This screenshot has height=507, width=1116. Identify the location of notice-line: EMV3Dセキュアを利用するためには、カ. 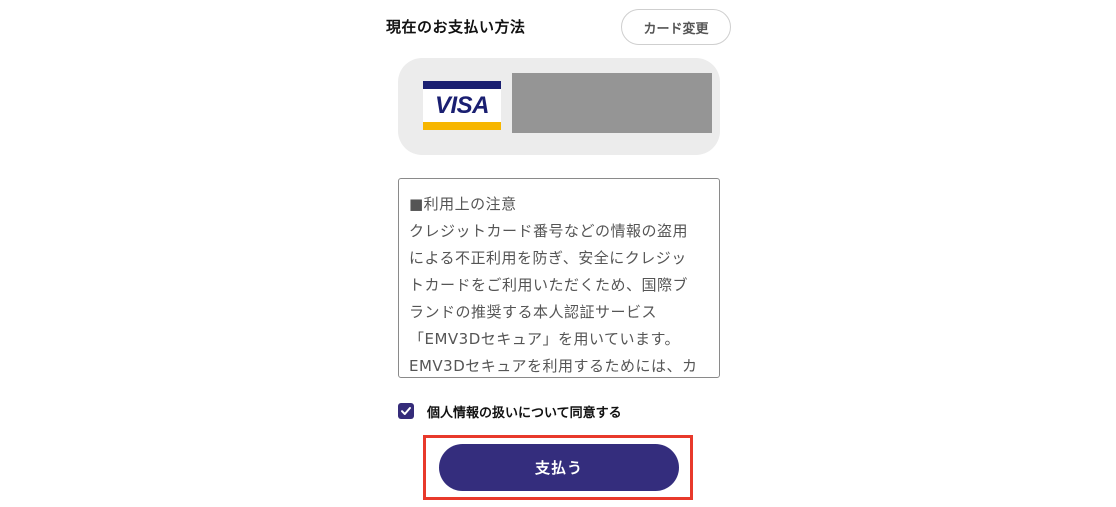
(553, 366).